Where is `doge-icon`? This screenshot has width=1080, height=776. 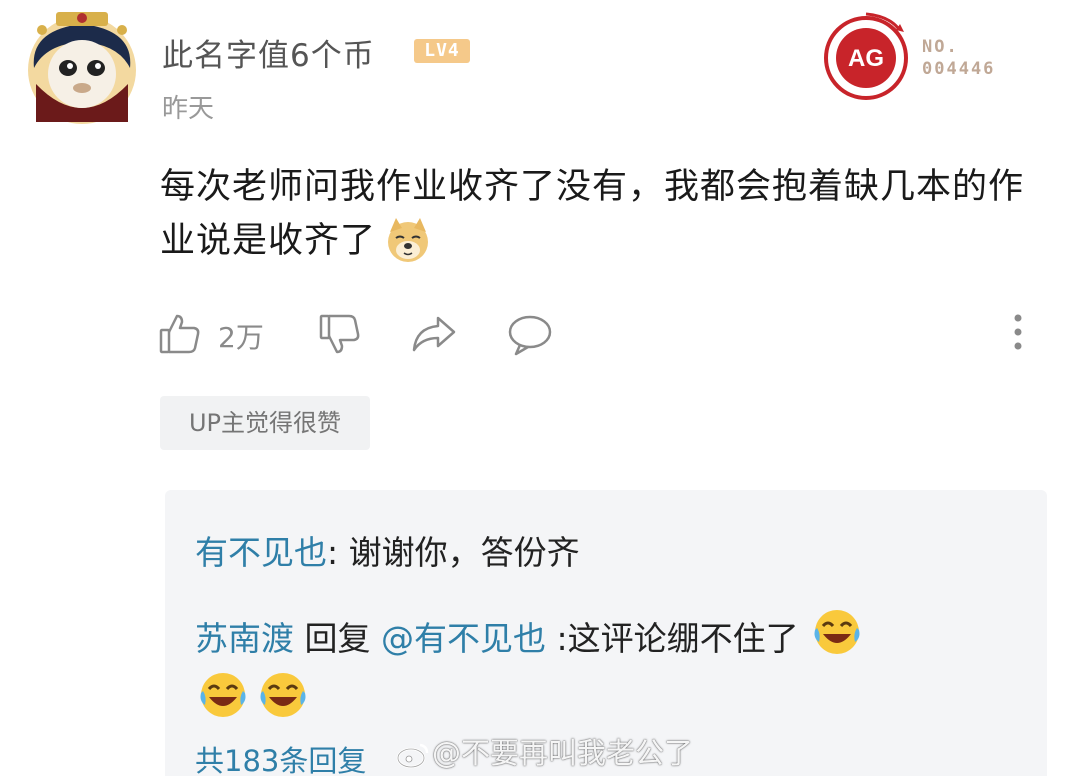
doge-icon is located at coordinates (408, 240).